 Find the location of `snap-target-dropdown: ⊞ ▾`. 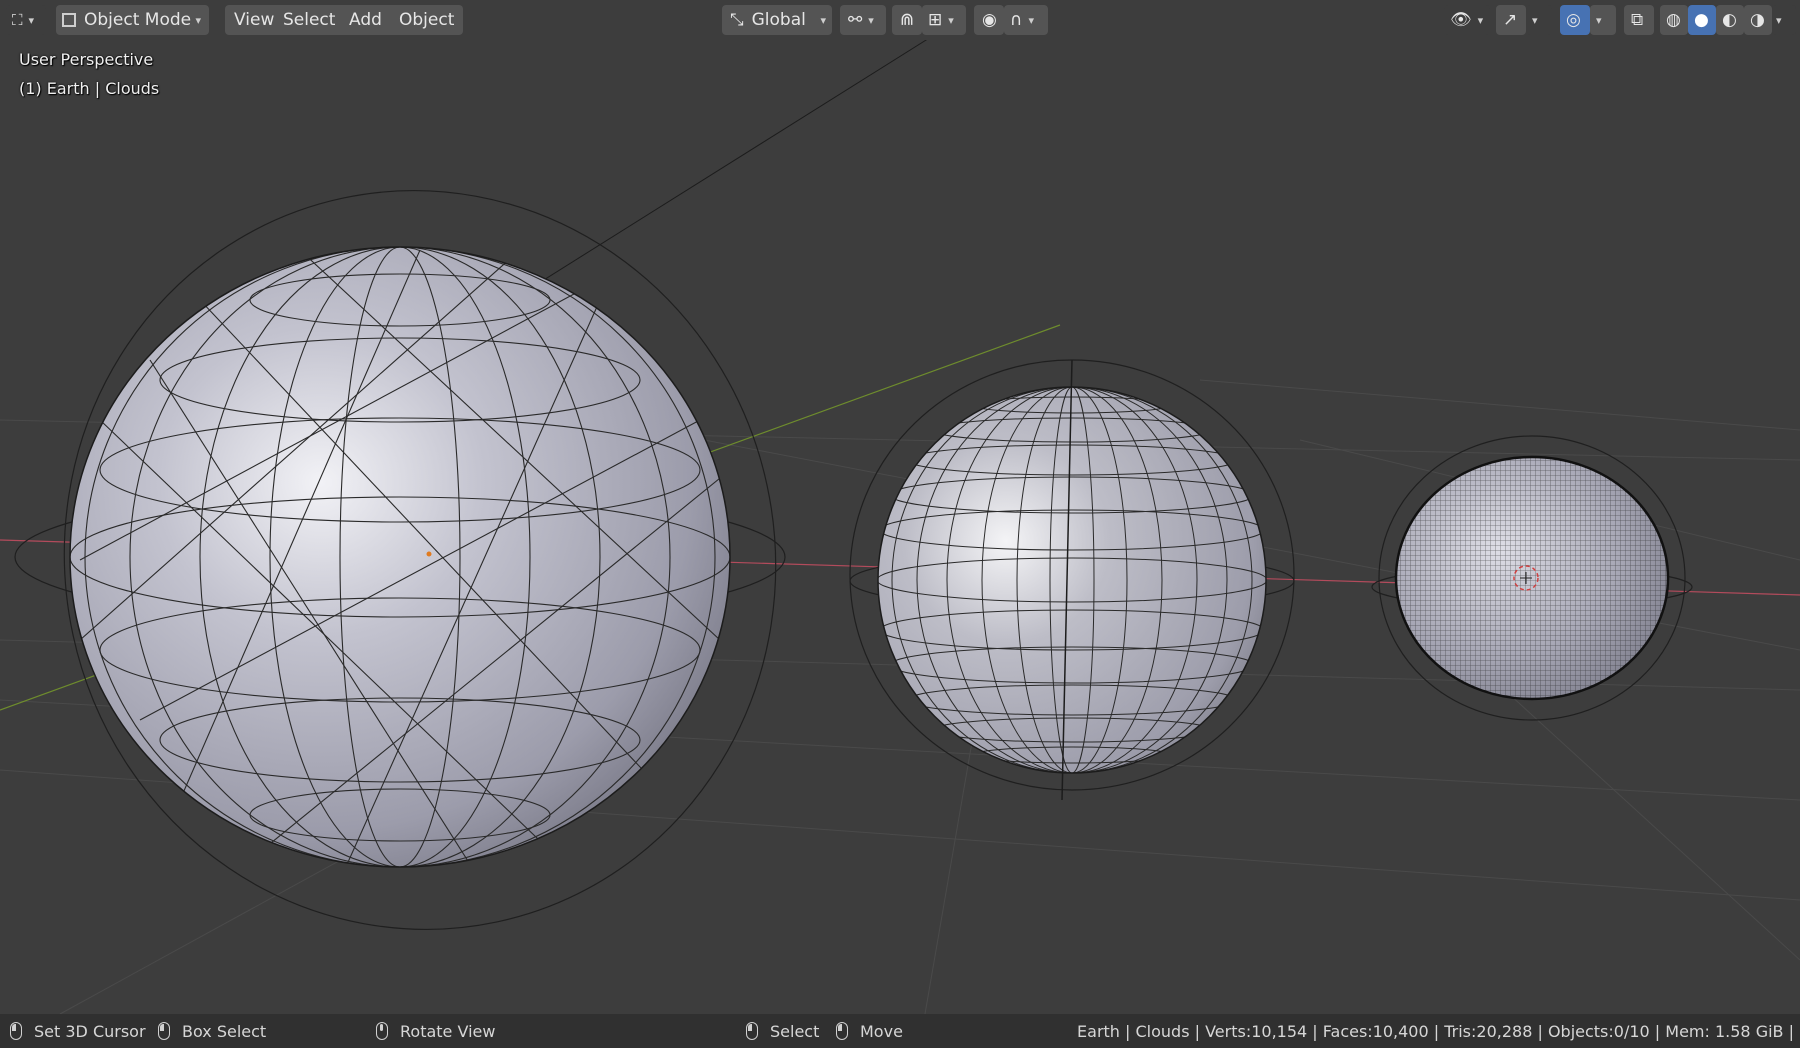

snap-target-dropdown: ⊞ ▾ is located at coordinates (944, 20).